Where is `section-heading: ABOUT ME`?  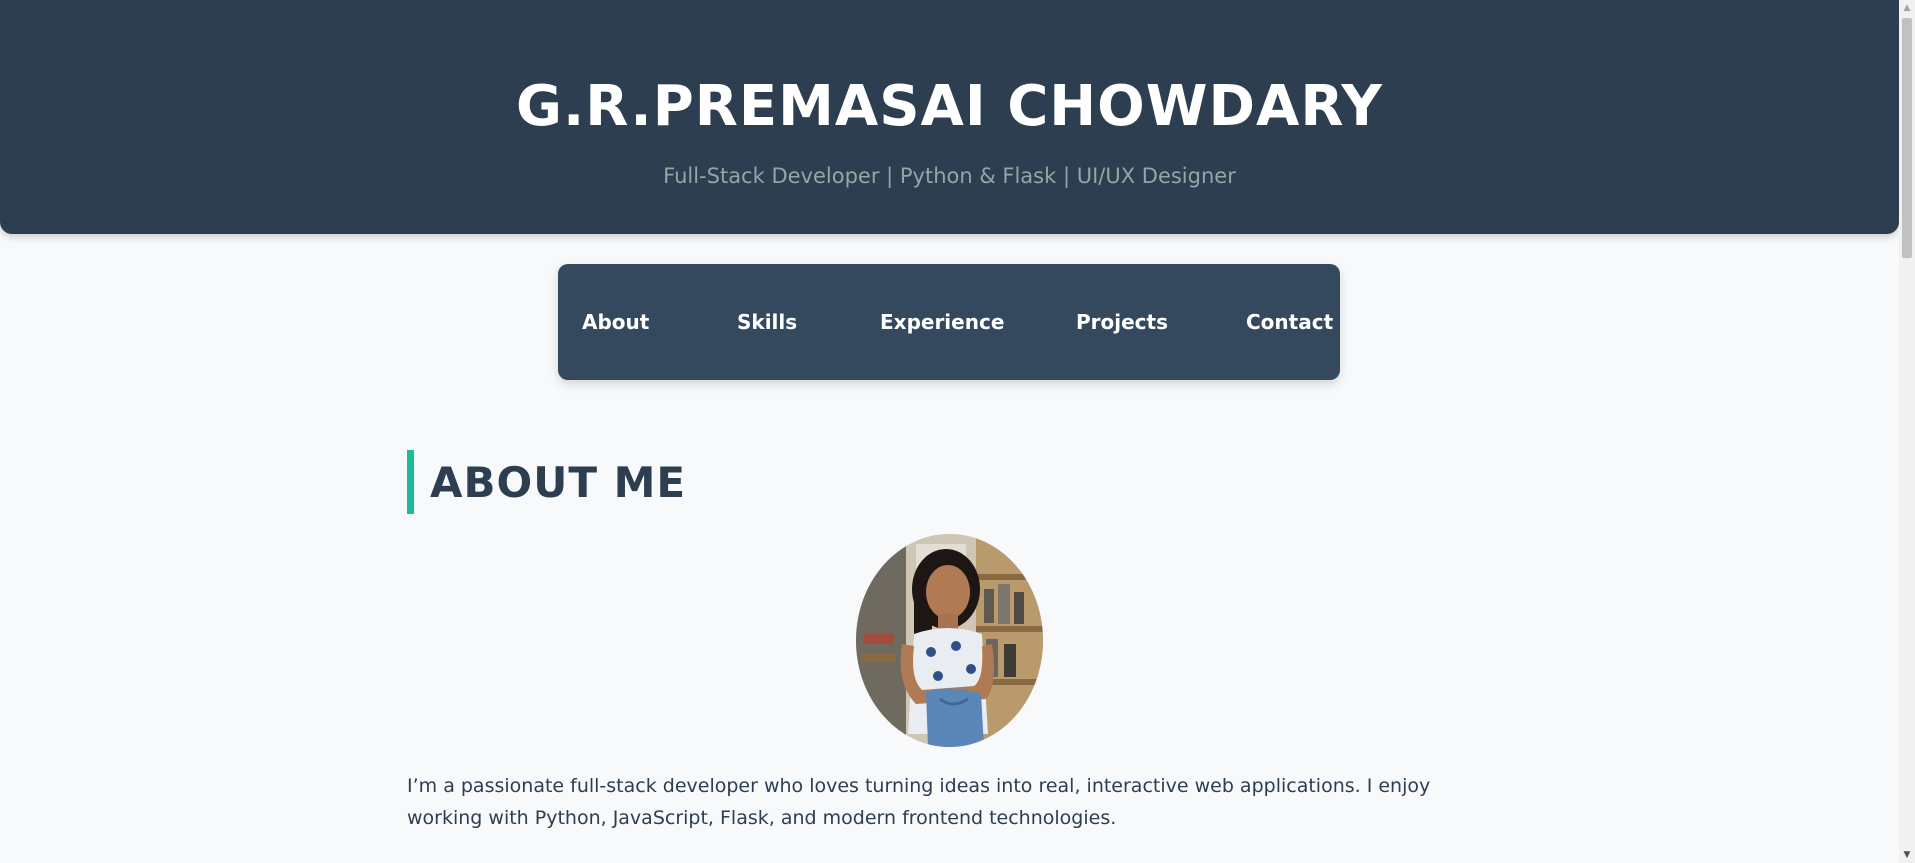 section-heading: ABOUT ME is located at coordinates (558, 482).